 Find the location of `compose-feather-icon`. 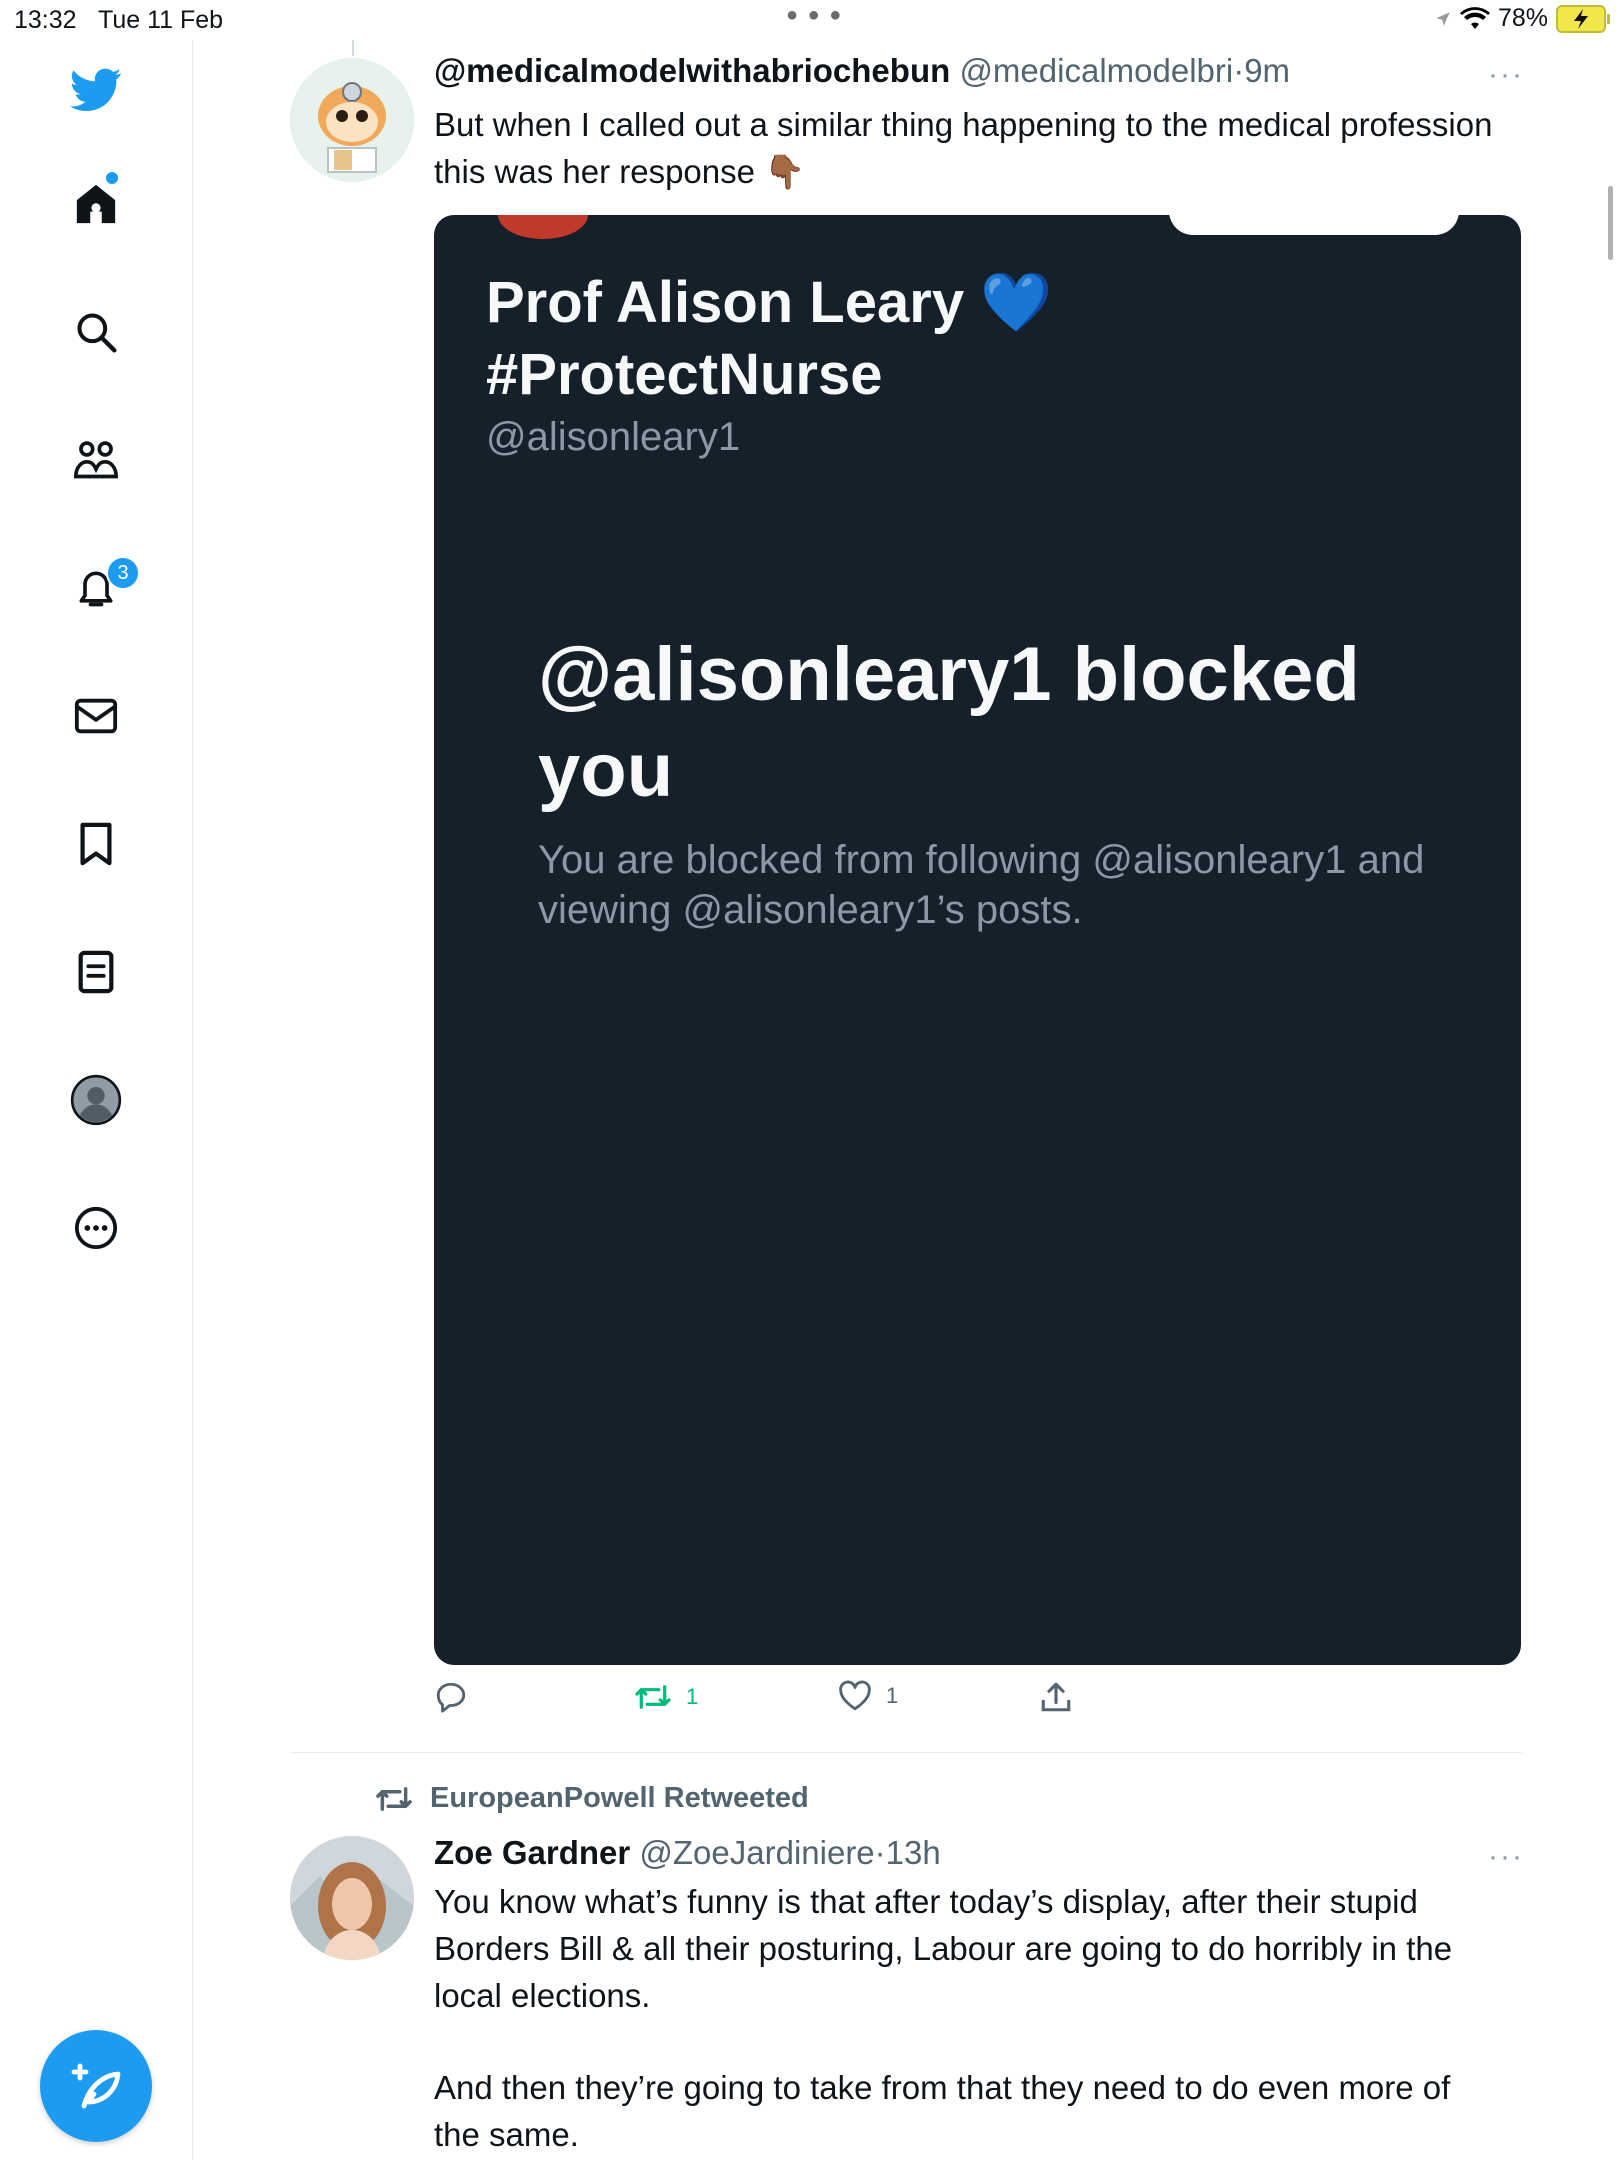

compose-feather-icon is located at coordinates (96, 2086).